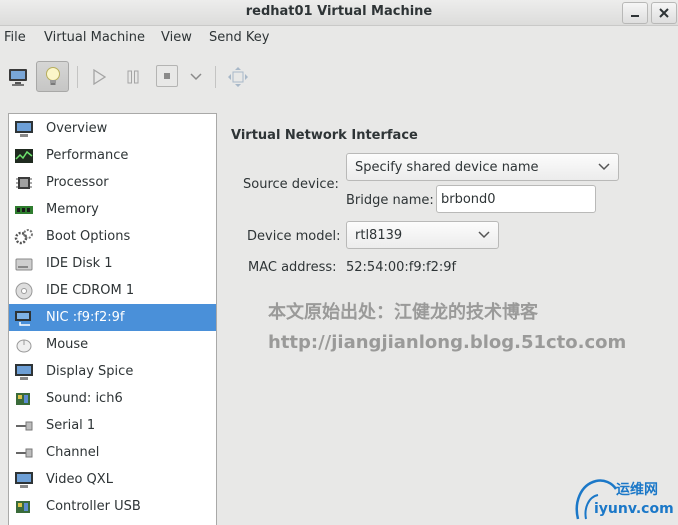 The image size is (678, 525). Describe the element at coordinates (77, 128) in the screenshot. I see `sidebar-item-label: Overview` at that location.